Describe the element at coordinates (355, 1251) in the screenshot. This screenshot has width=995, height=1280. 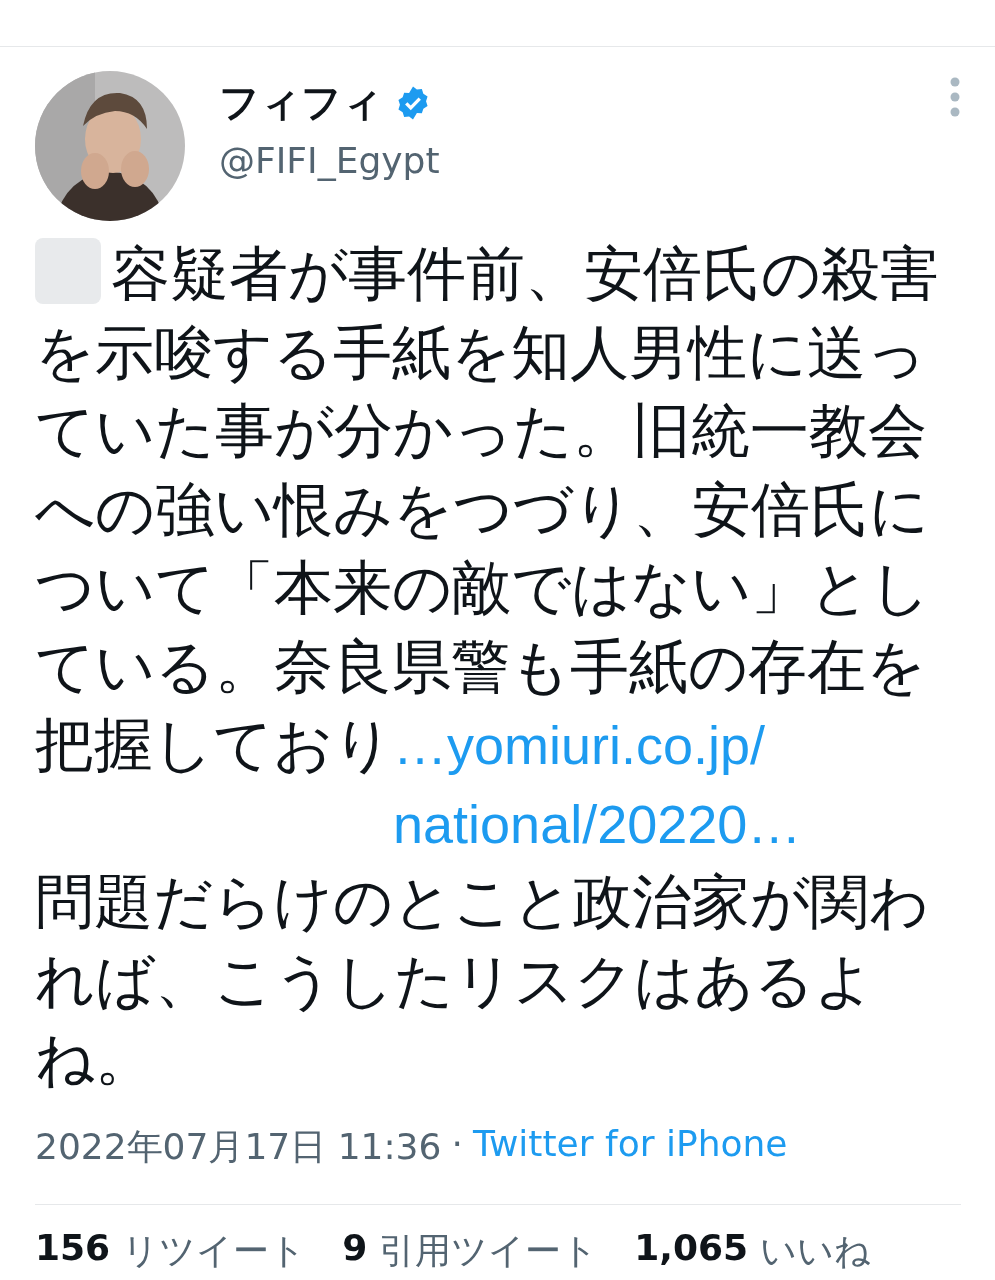
I see `stat-count: 9` at that location.